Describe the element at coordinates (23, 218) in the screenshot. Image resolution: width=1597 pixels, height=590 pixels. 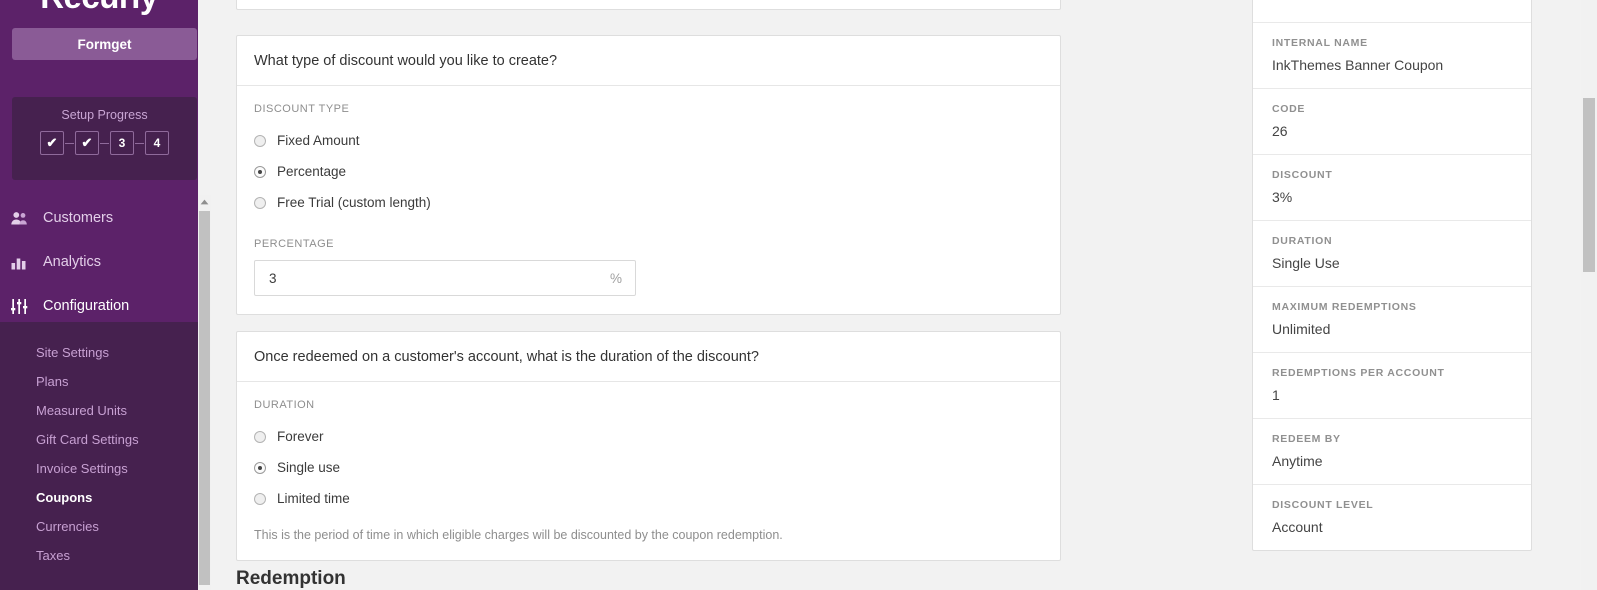
I see `users-icon` at that location.